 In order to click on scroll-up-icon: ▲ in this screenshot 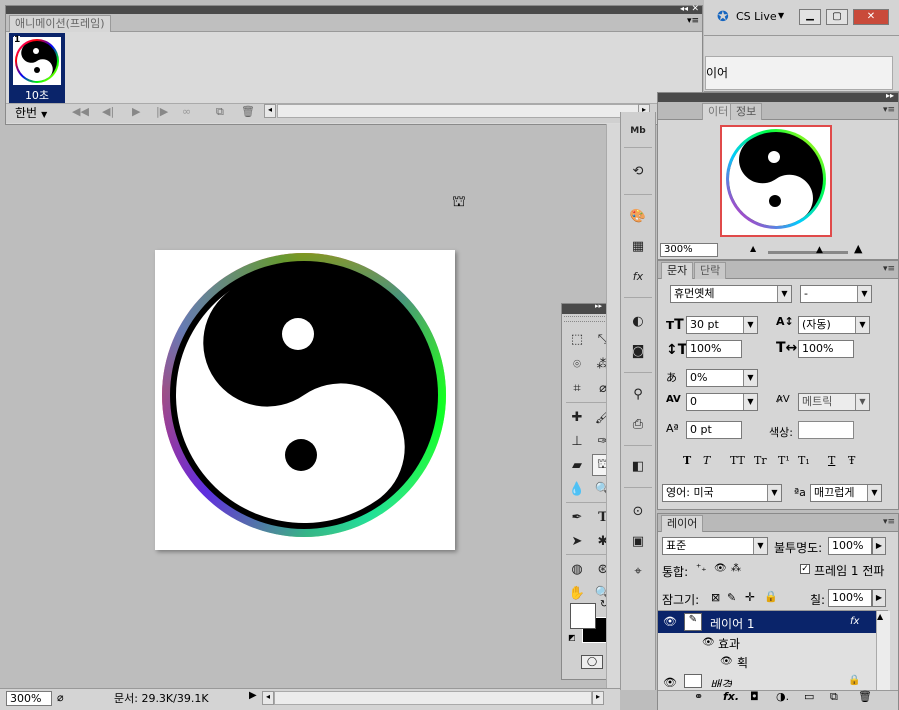, I will do `click(880, 616)`.